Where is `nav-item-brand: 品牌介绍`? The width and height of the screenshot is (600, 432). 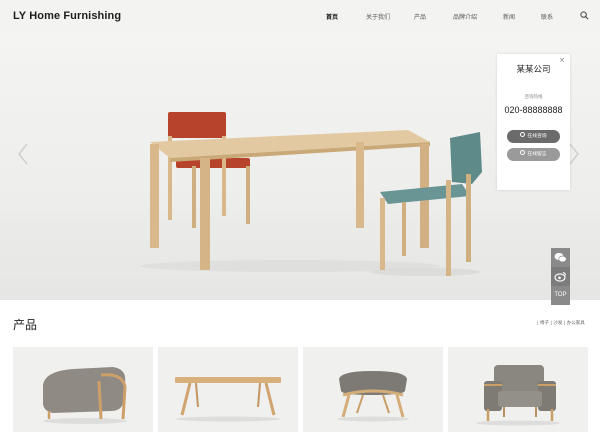
nav-item-brand: 品牌介绍 is located at coordinates (465, 16).